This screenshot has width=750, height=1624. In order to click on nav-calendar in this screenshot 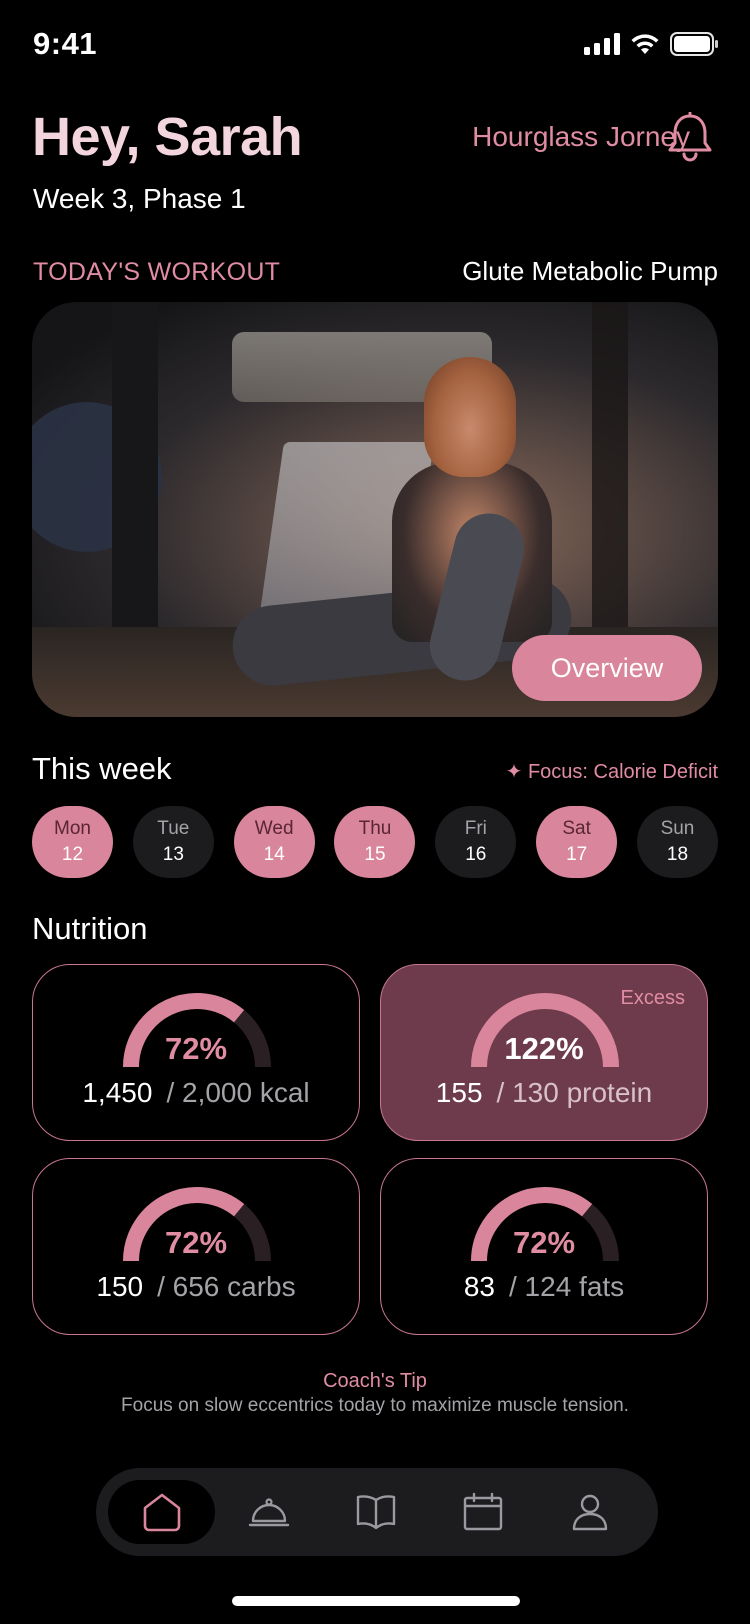, I will do `click(482, 1512)`.